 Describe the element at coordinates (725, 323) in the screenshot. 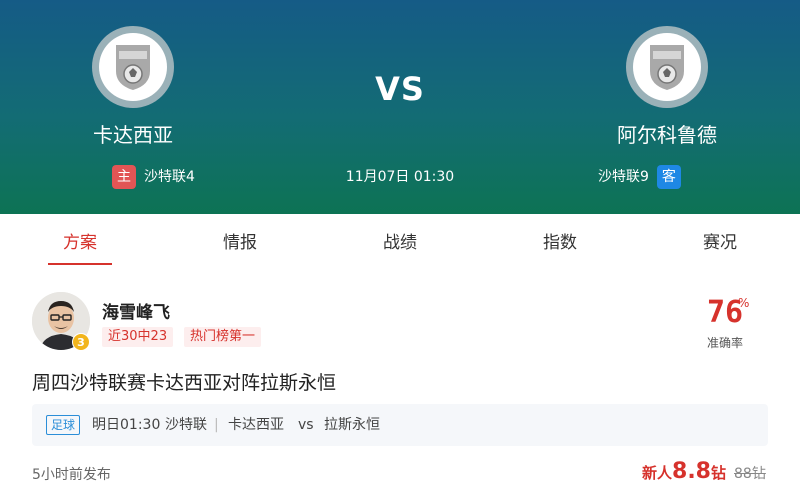

I see `accuracy-stat: 76 % 准确率` at that location.